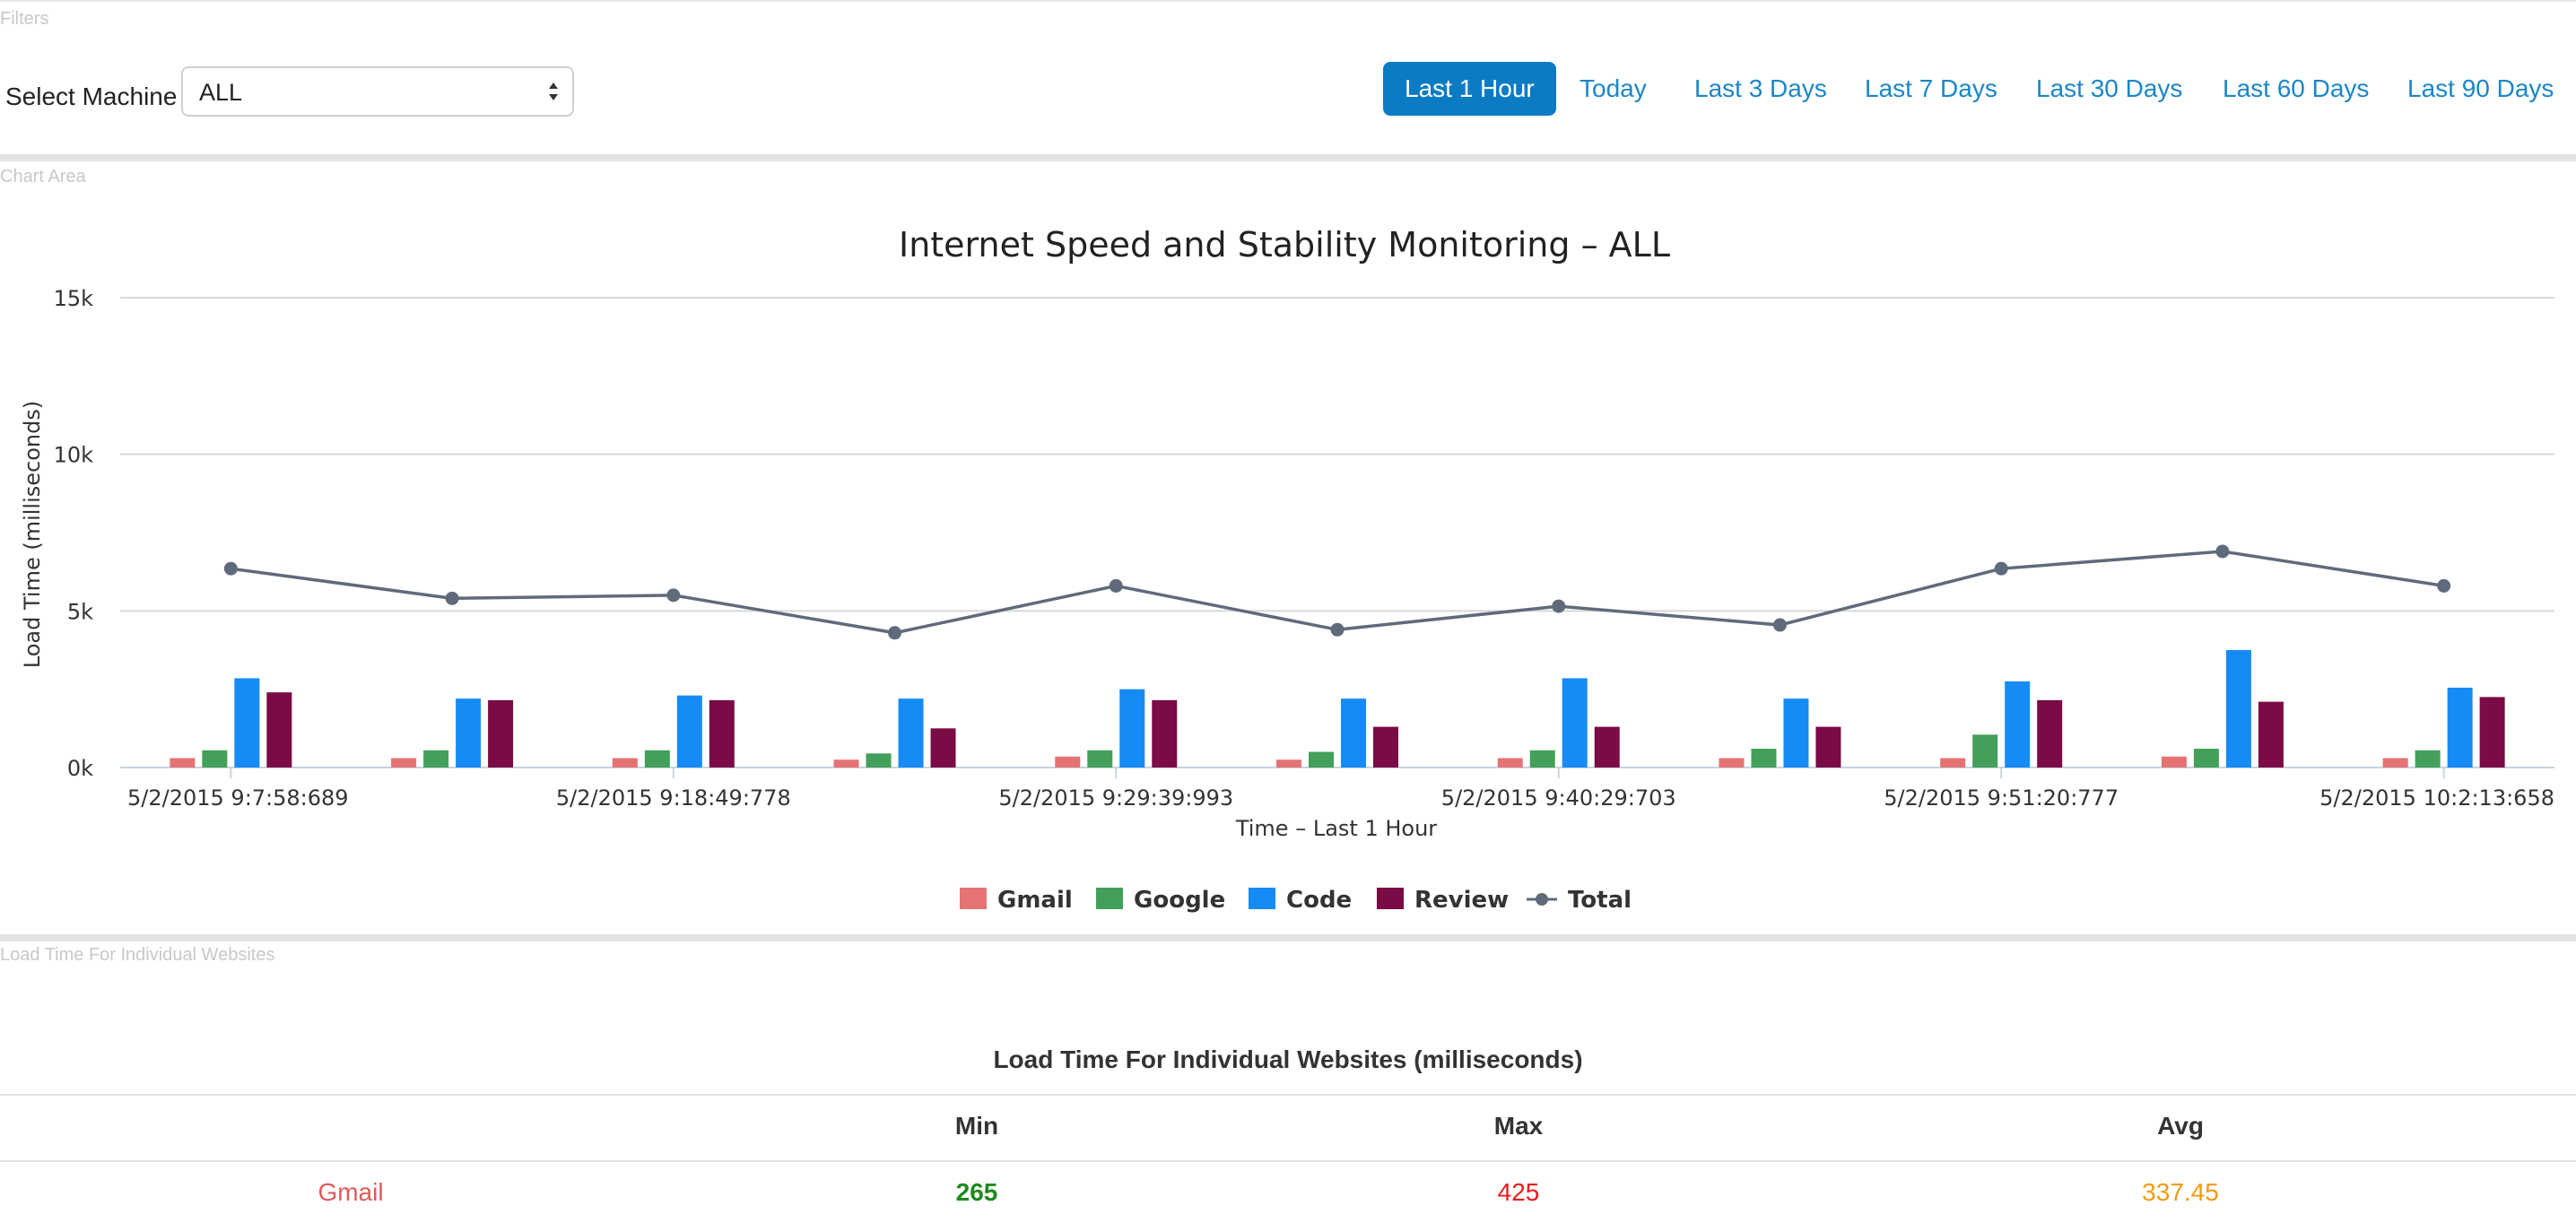 This screenshot has width=2576, height=1223. Describe the element at coordinates (2295, 89) in the screenshot. I see `range-button-5: Last 60 Days` at that location.